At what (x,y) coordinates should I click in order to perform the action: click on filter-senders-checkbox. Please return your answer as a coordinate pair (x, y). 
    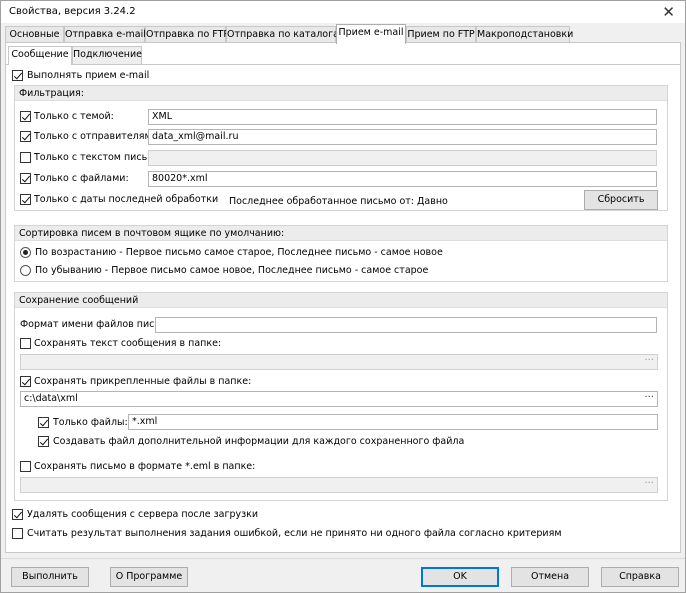
    Looking at the image, I should click on (25, 136).